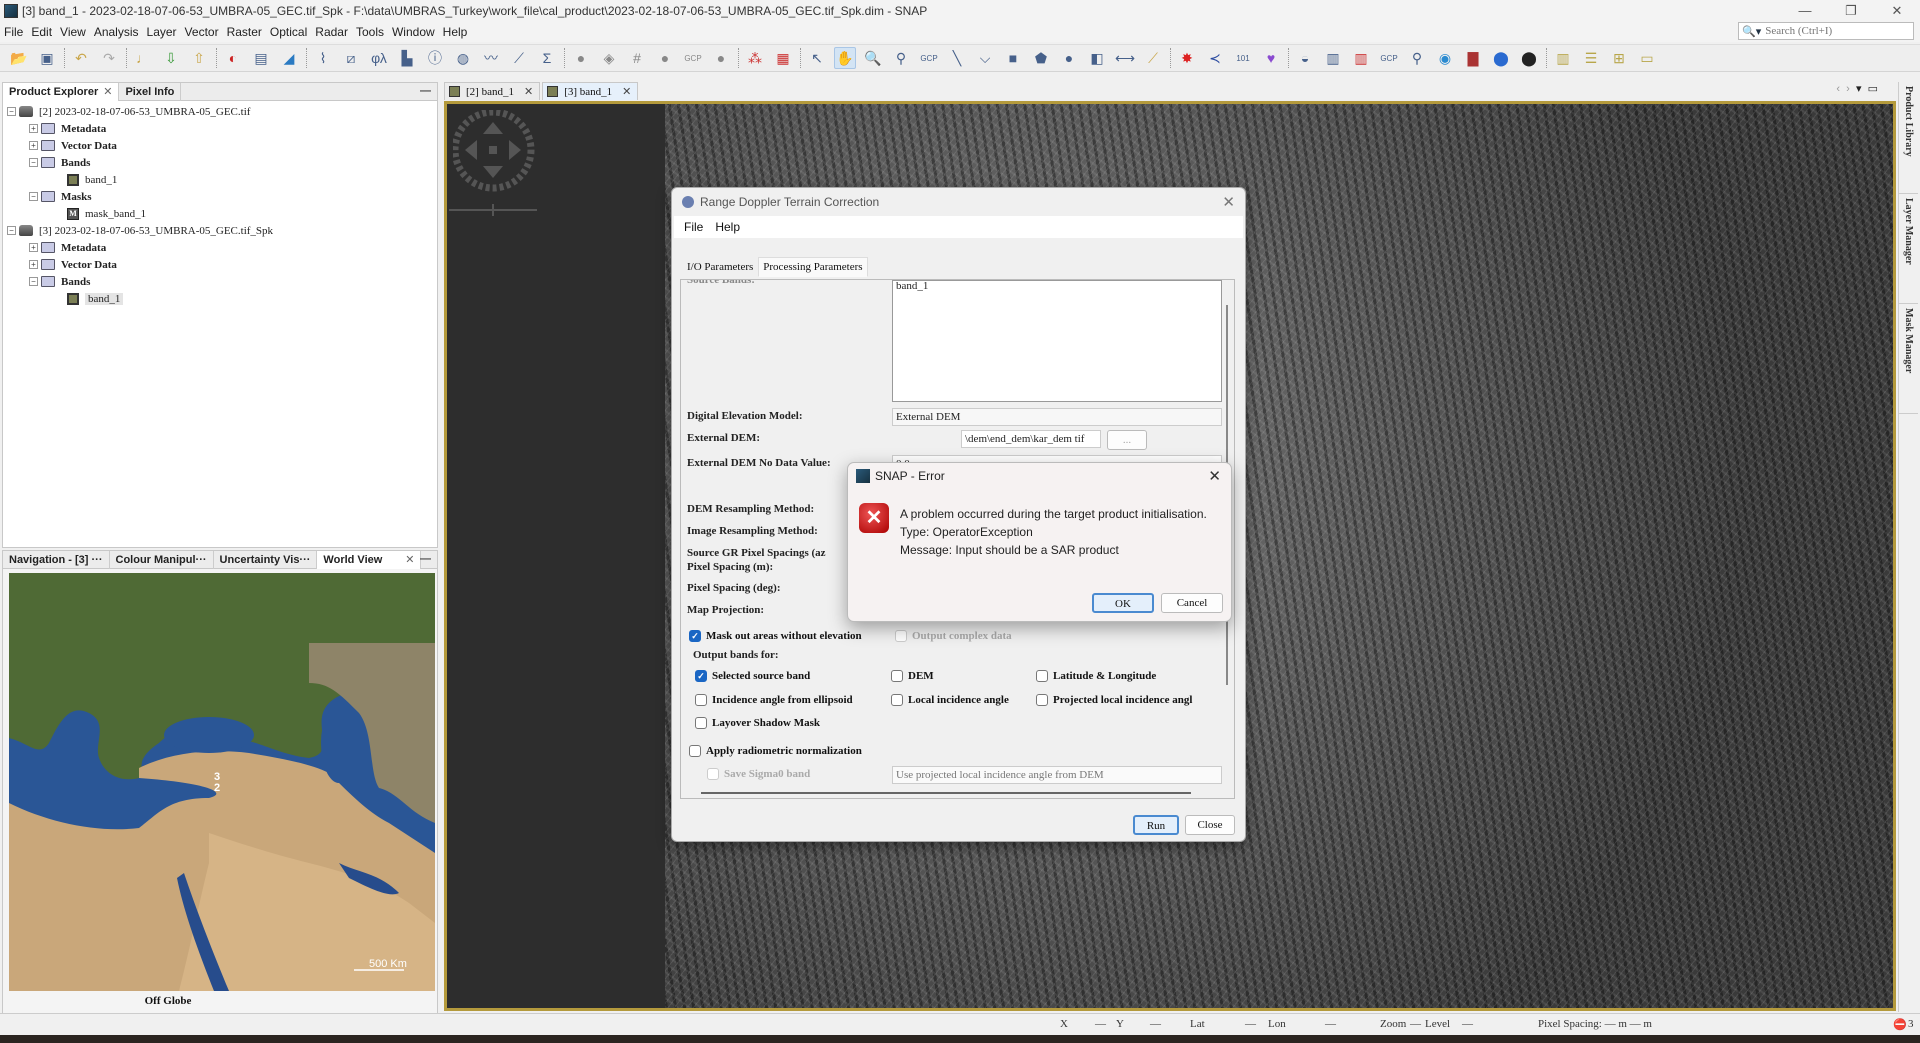 This screenshot has height=1043, width=1920. Describe the element at coordinates (1619, 58) in the screenshot. I see `tile-evenly-icon: ⊞` at that location.